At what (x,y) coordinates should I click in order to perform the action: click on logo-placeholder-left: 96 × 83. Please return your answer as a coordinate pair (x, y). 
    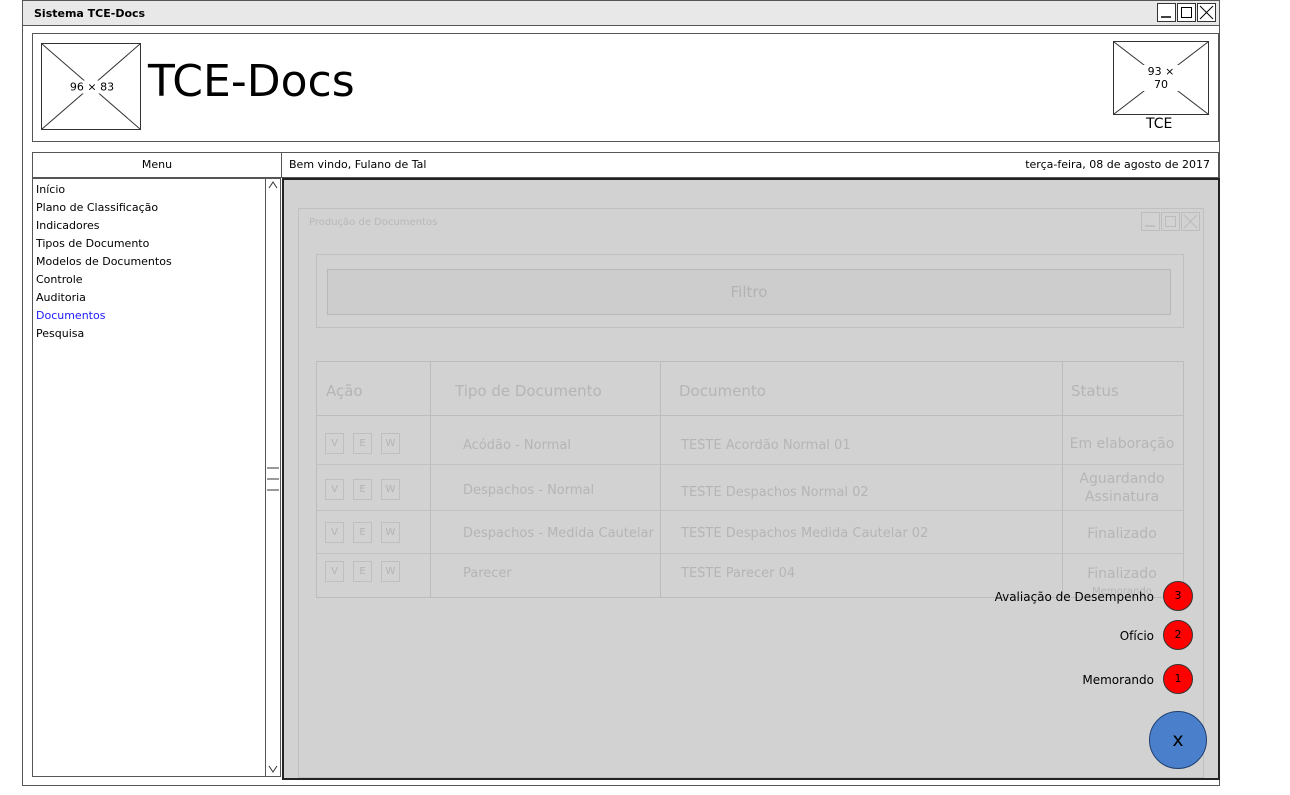
    Looking at the image, I should click on (91, 86).